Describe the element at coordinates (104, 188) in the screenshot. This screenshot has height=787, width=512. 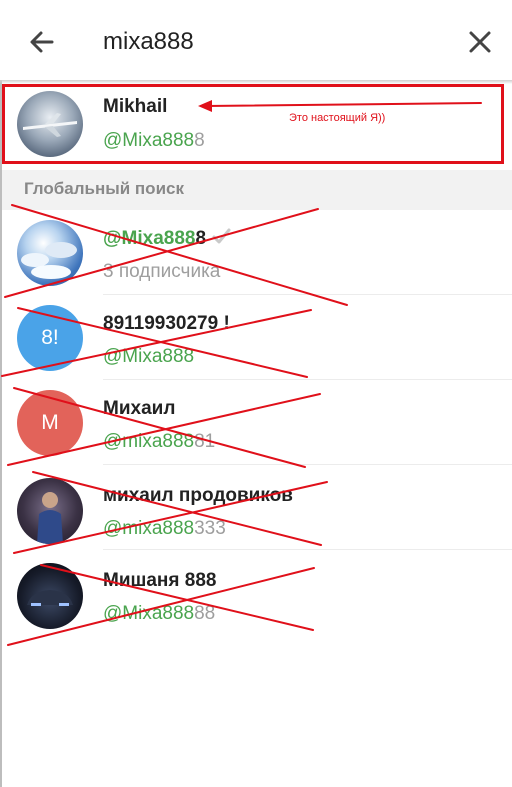
I see `section-title: Глобальный поиск` at that location.